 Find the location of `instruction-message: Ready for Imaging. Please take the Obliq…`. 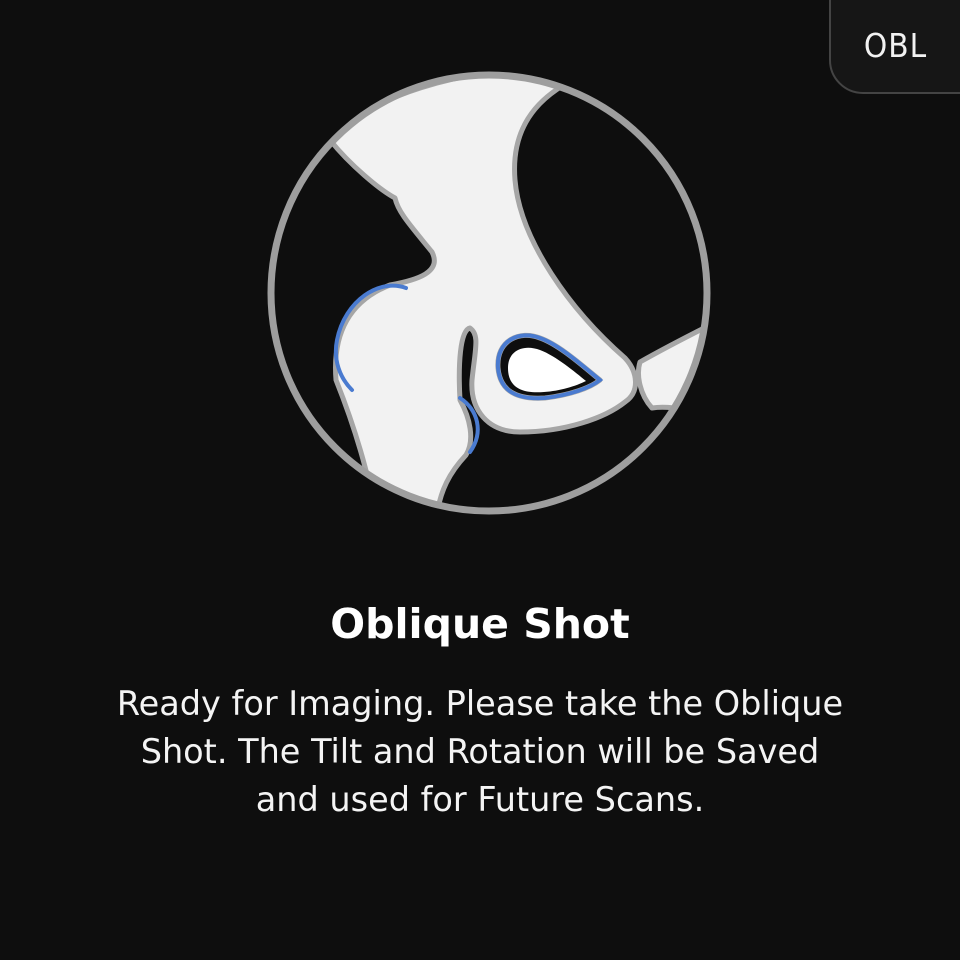

instruction-message: Ready for Imaging. Please take the Obliq… is located at coordinates (480, 751).